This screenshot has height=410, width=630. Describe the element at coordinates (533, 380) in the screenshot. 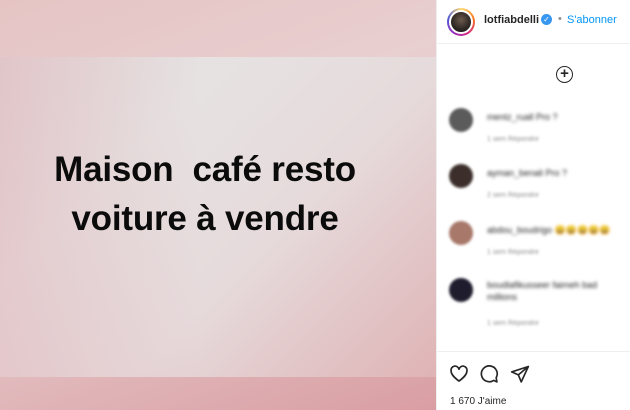

I see `post-actions: 1 670 J'aime` at that location.